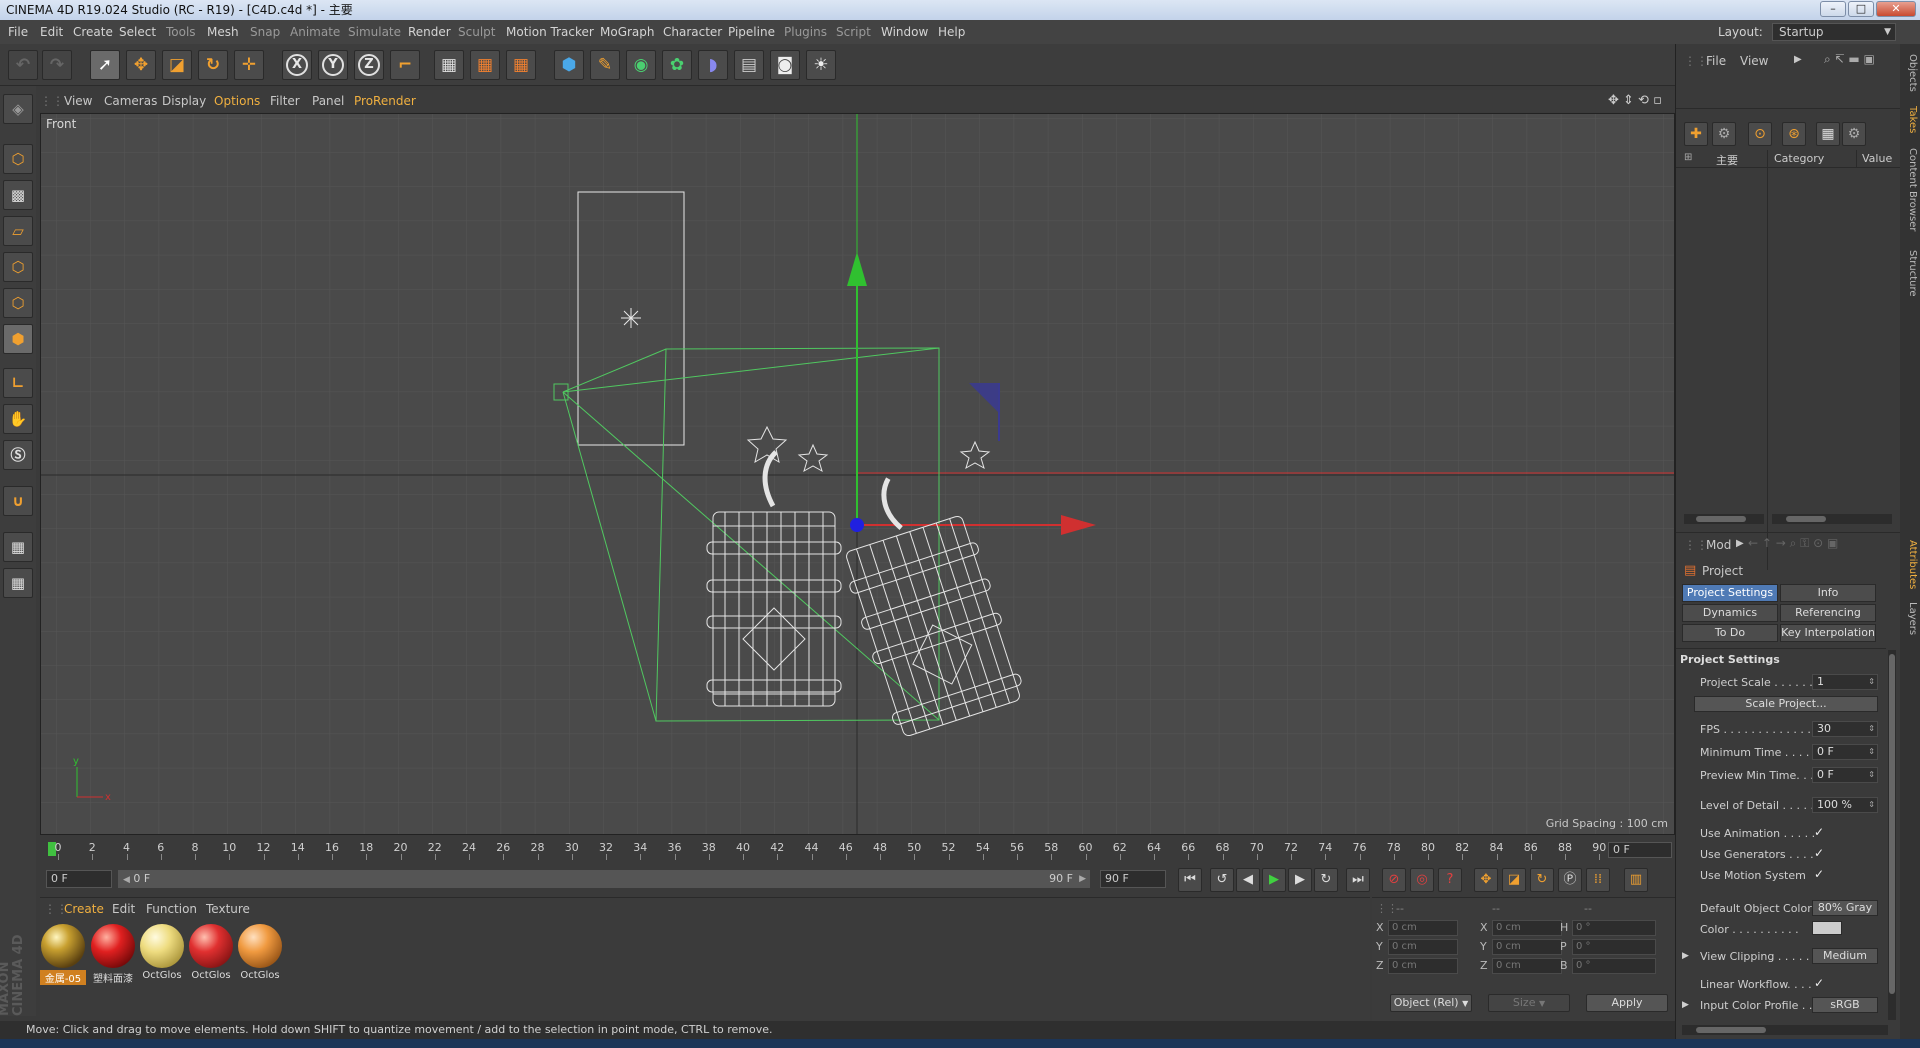 Image resolution: width=1920 pixels, height=1048 pixels. Describe the element at coordinates (1529, 1003) in the screenshot. I see `size-mode-dropdown: Size ▼` at that location.